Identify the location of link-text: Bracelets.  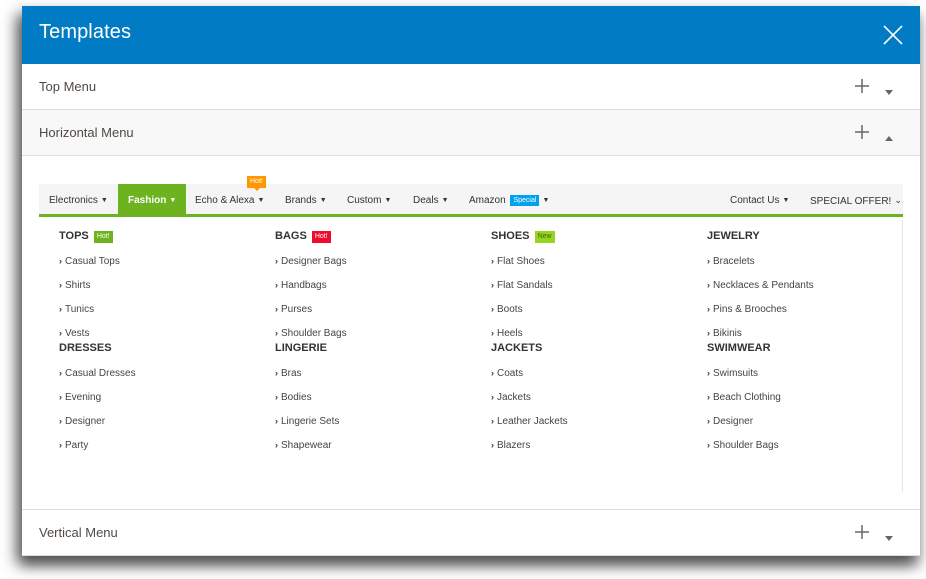
(734, 261).